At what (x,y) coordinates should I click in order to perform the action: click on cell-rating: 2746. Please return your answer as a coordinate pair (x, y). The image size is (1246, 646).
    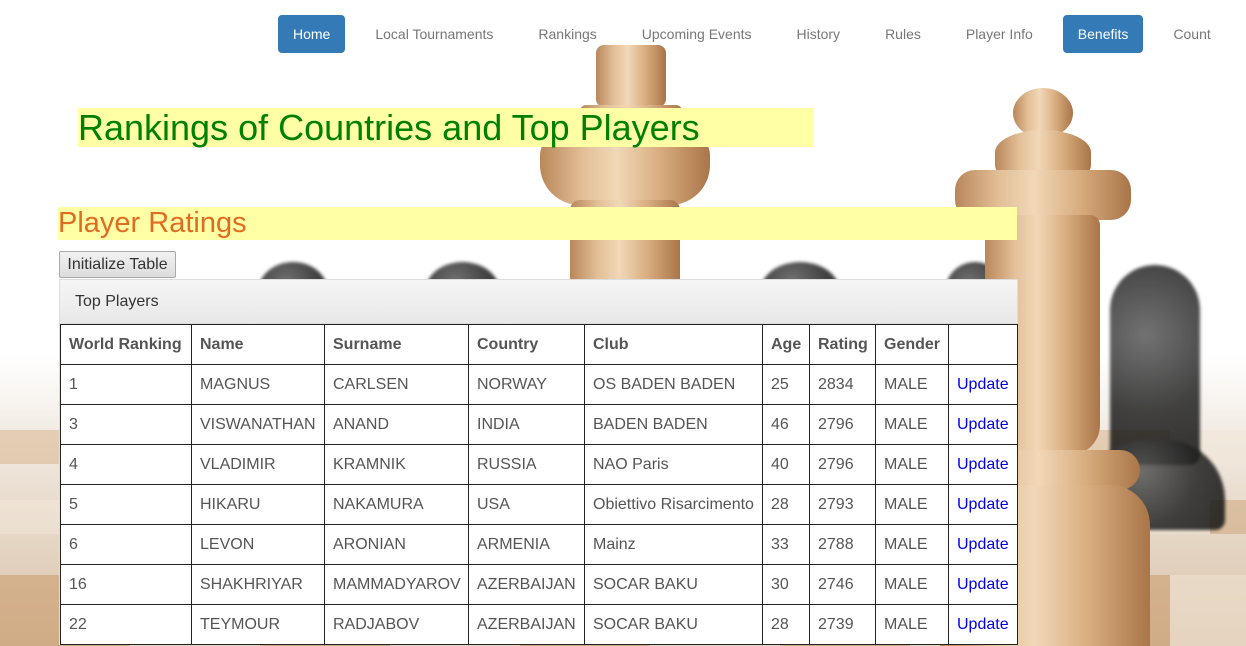
    Looking at the image, I should click on (842, 584).